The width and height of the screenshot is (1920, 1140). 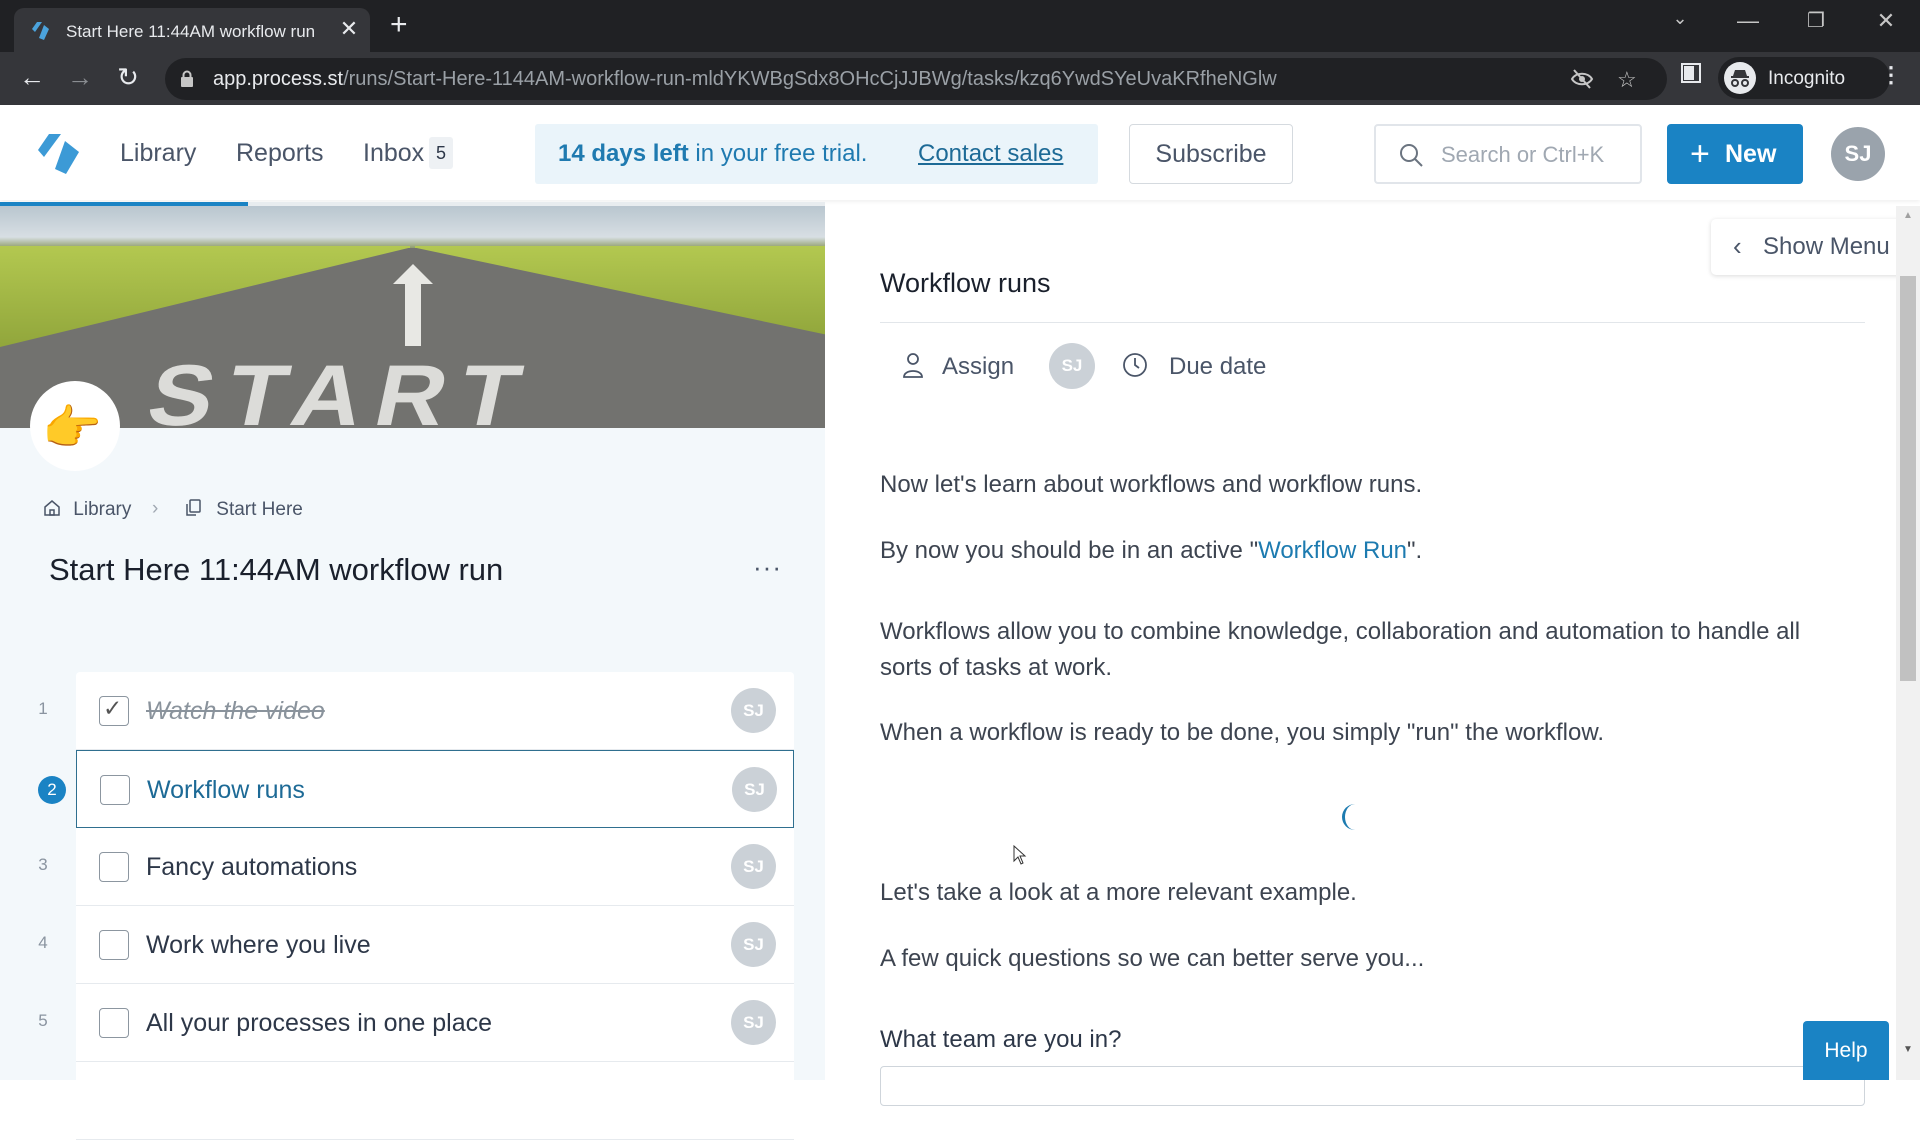 What do you see at coordinates (158, 153) in the screenshot?
I see `nav-library: Library` at bounding box center [158, 153].